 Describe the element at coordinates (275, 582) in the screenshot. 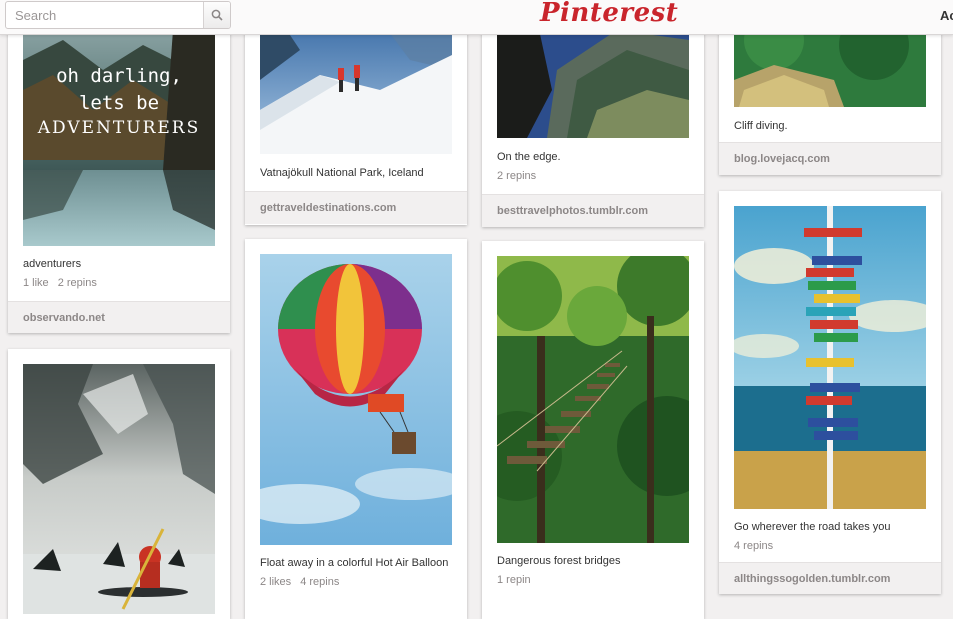

I see `like-count: 2 likes` at that location.